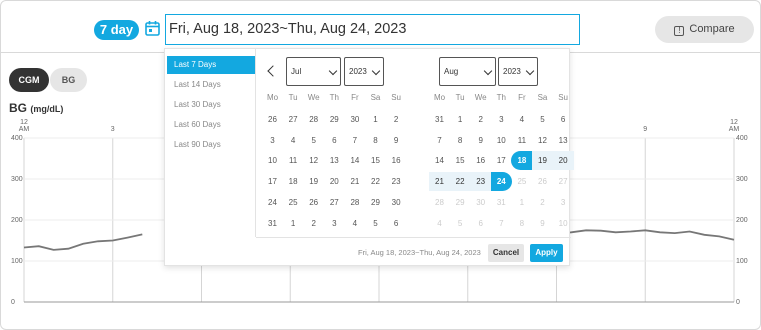  What do you see at coordinates (704, 29) in the screenshot?
I see `compare-button: ! Compare` at bounding box center [704, 29].